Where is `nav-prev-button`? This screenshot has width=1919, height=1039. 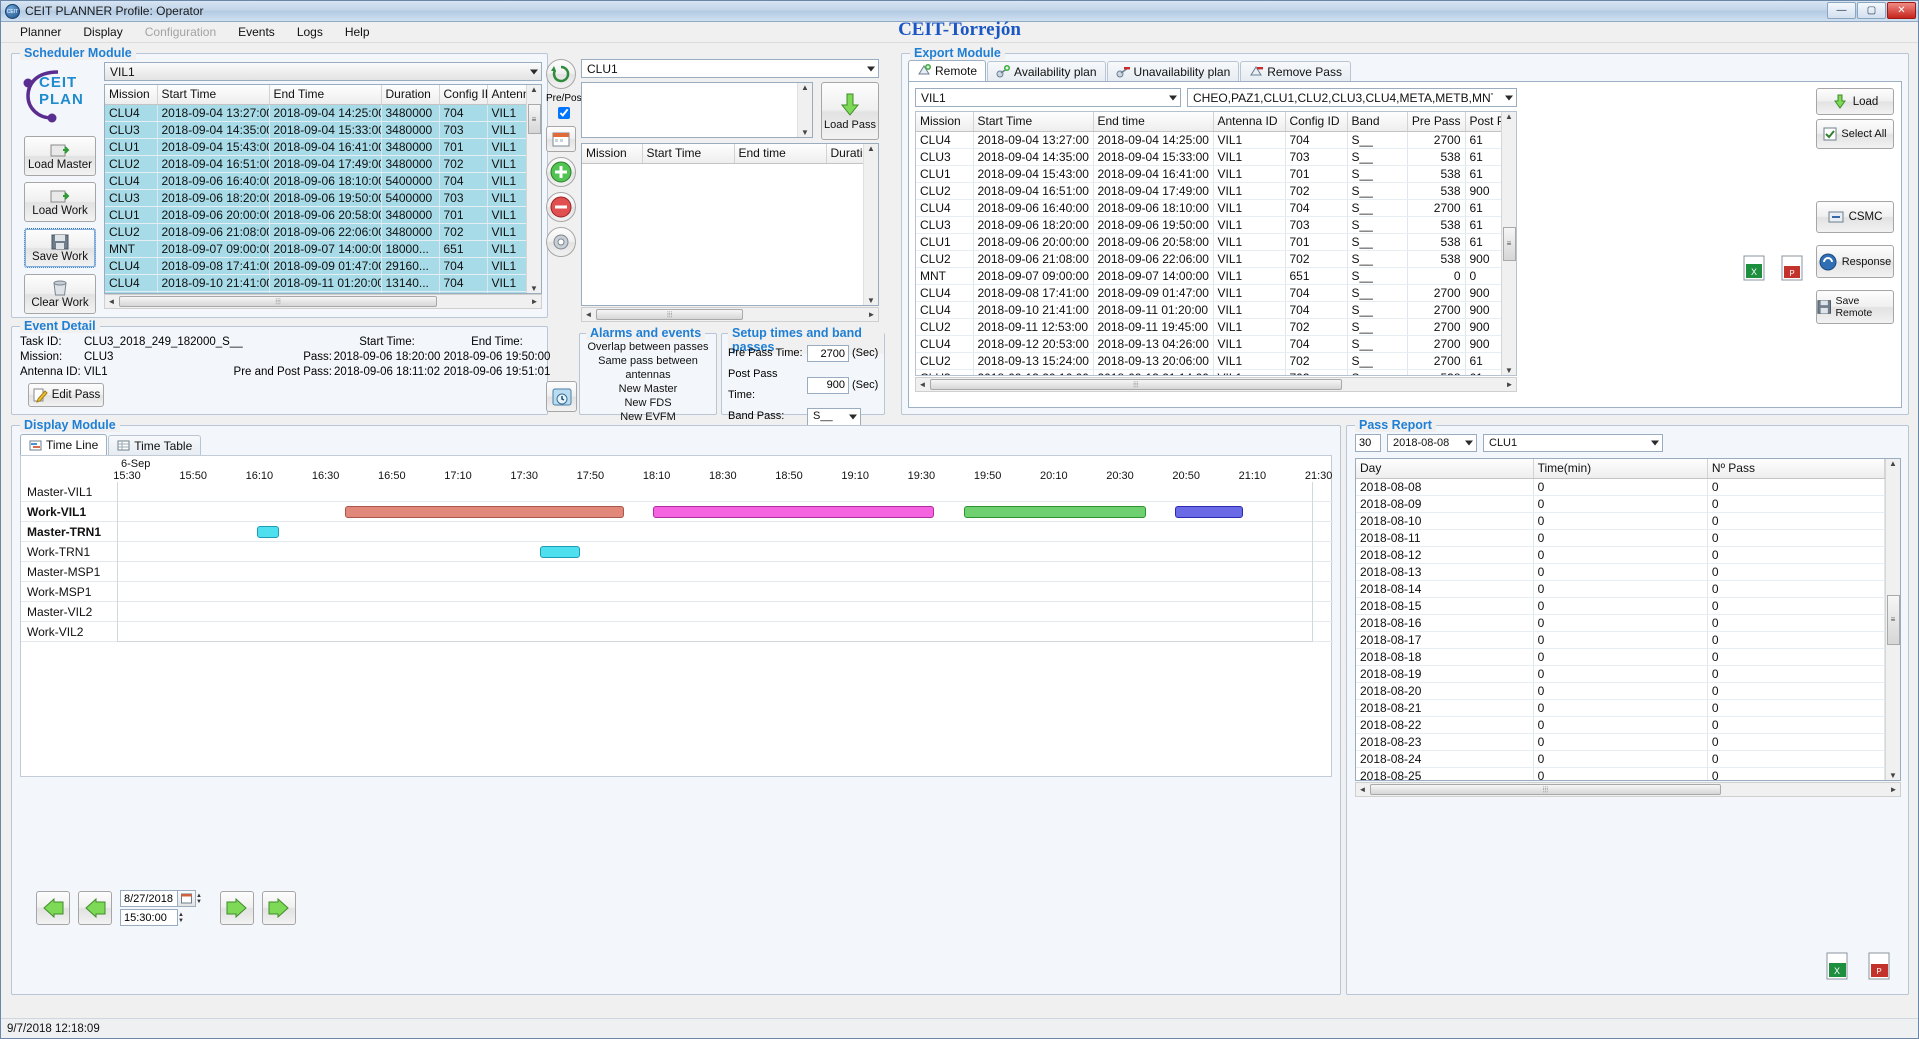 nav-prev-button is located at coordinates (95, 908).